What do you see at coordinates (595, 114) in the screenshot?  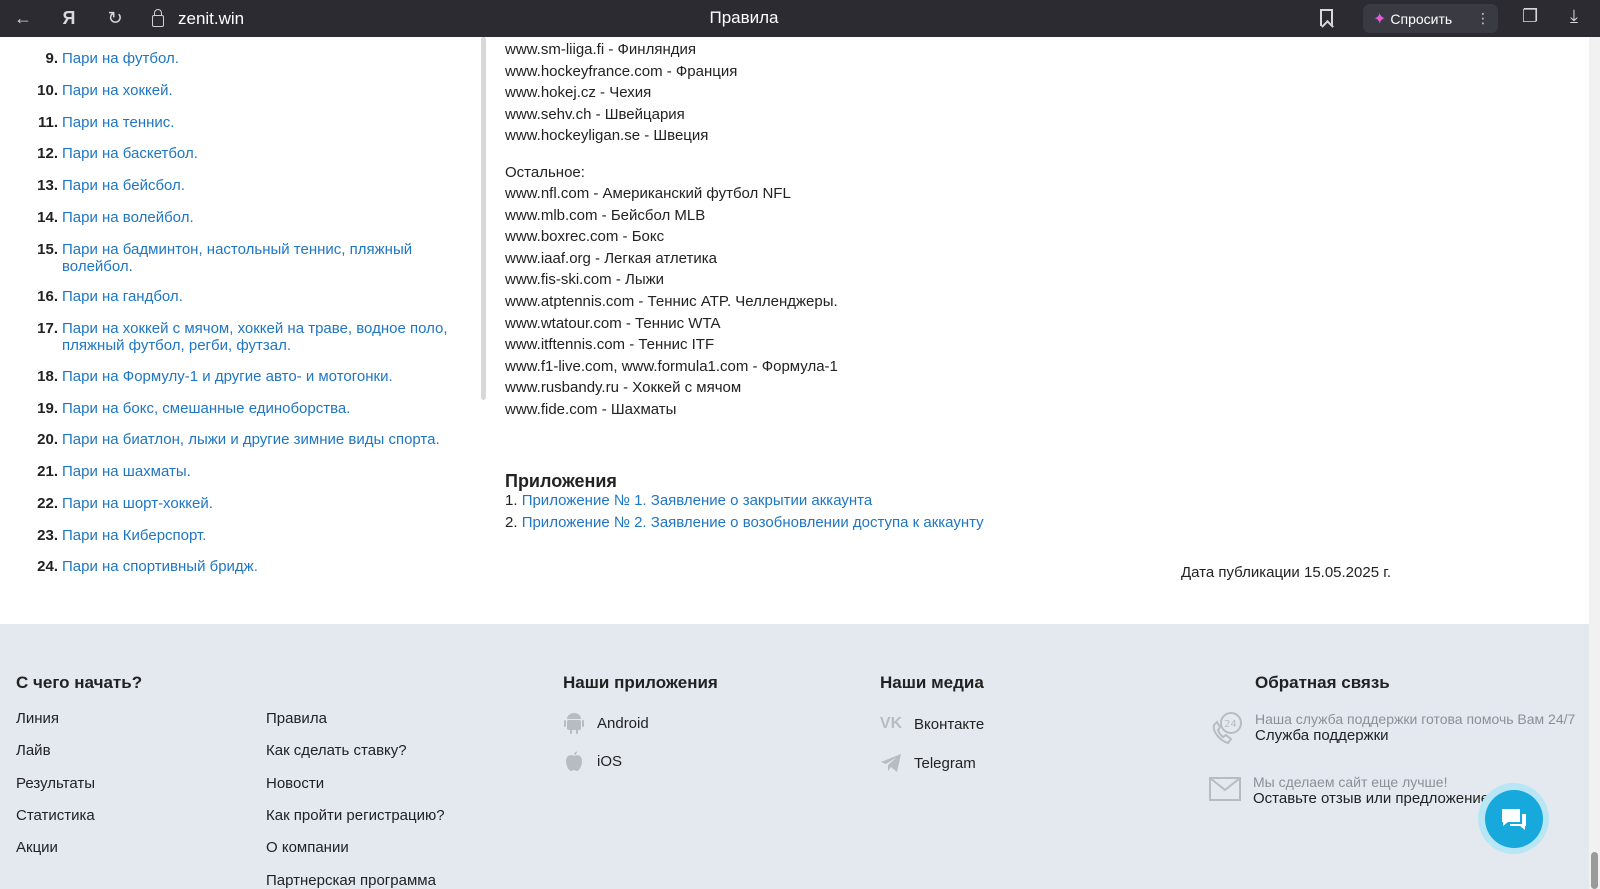 I see `site-line: www.sehv.ch - Швейцария` at bounding box center [595, 114].